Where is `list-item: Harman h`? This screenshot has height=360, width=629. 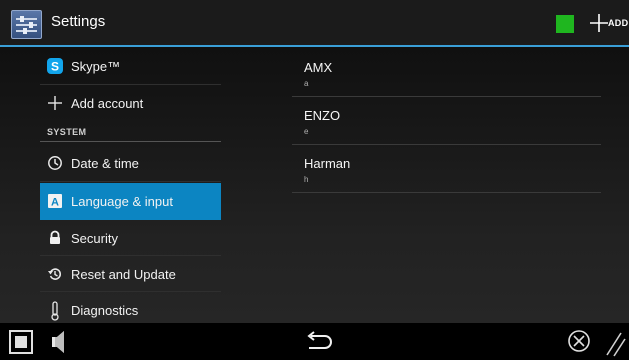 list-item: Harman h is located at coordinates (446, 169).